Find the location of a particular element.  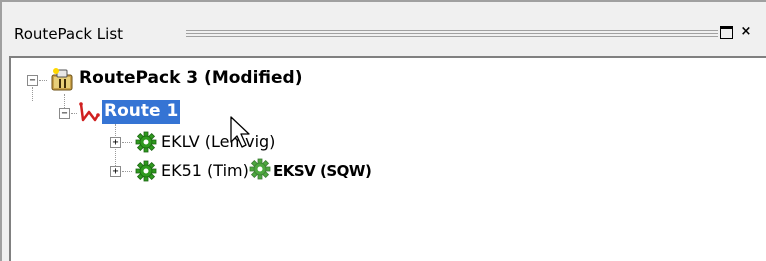

close-icon: × is located at coordinates (746, 32).